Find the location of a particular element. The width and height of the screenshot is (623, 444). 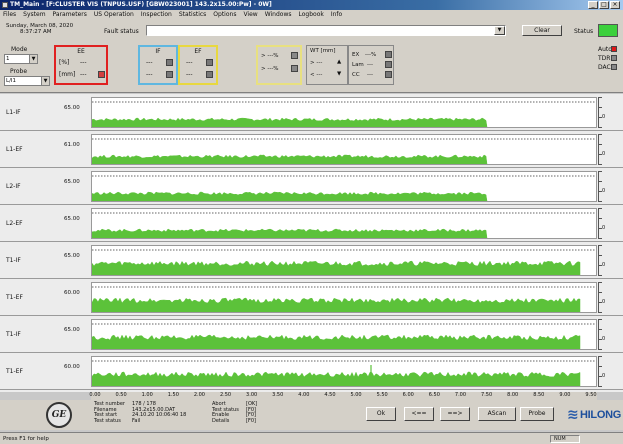

axis-tick-label: 0.00 is located at coordinates (95, 395).